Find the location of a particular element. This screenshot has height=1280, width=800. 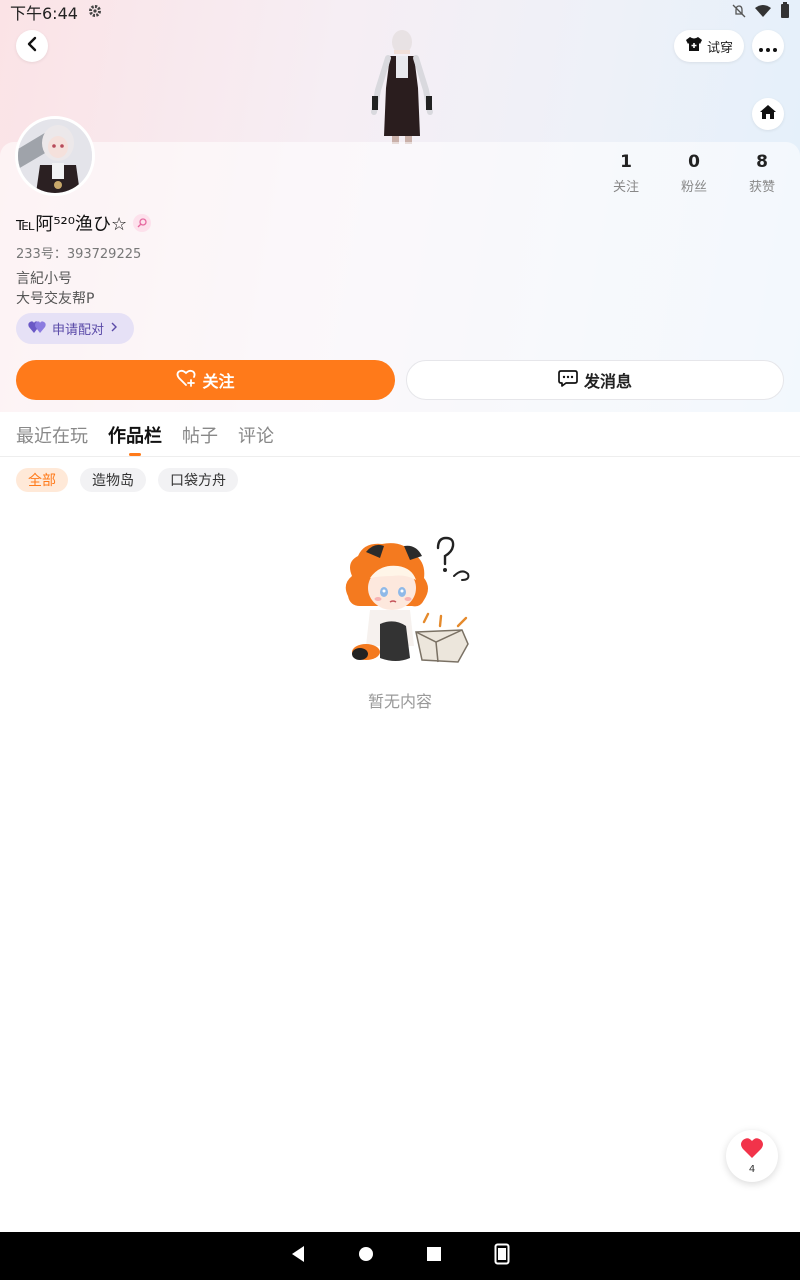

tab-recently-played: 最近在玩 is located at coordinates (52, 439).